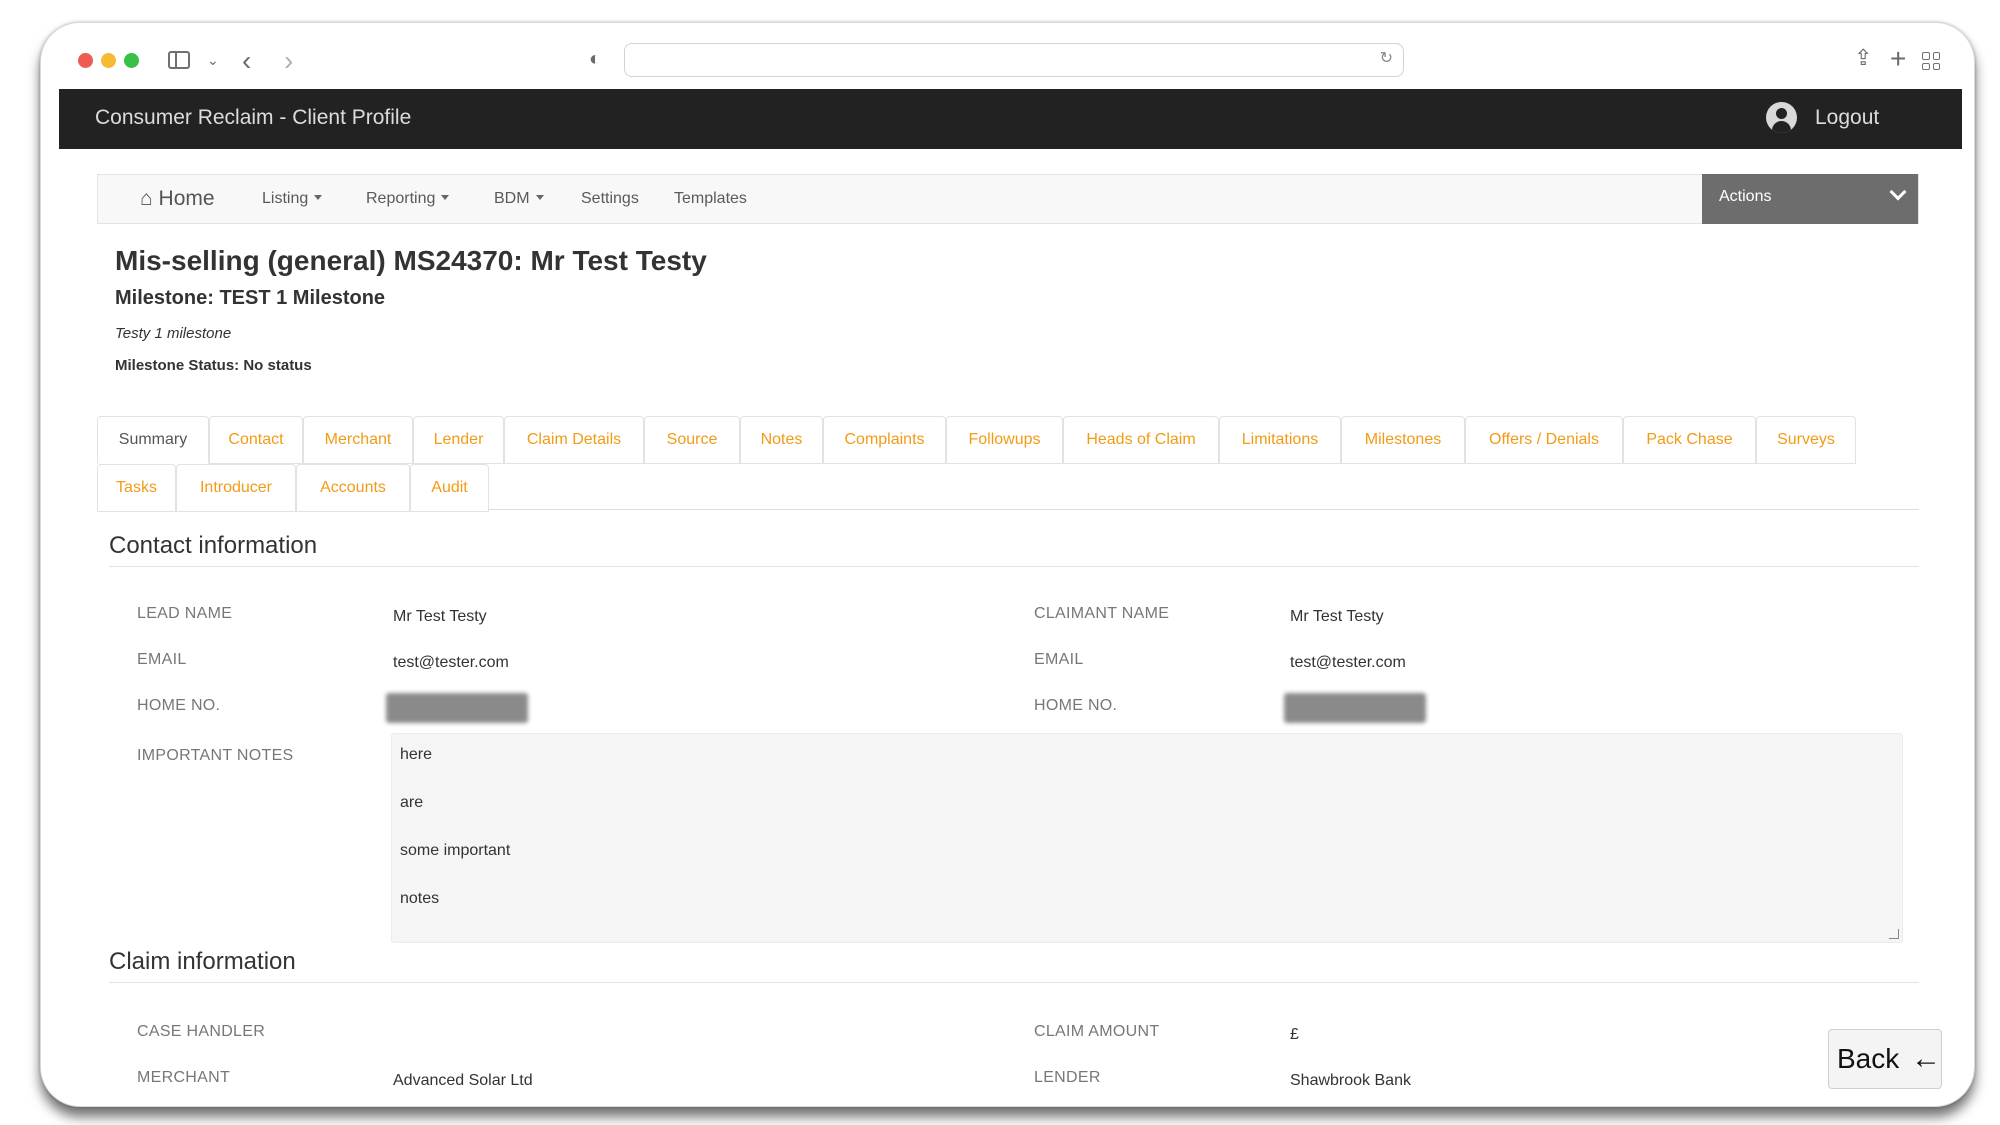 Image resolution: width=2000 pixels, height=1125 pixels. I want to click on nav-templates: Templates, so click(710, 199).